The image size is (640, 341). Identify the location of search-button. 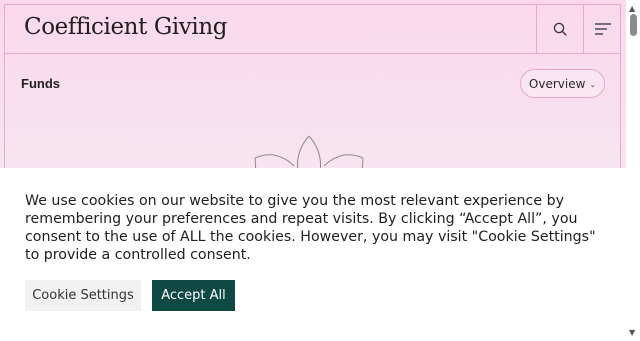
(559, 28).